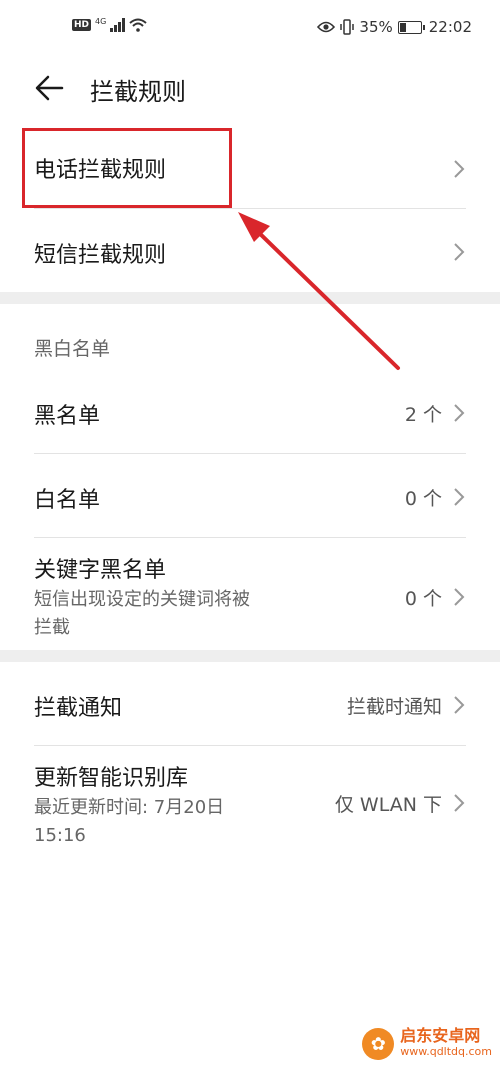  Describe the element at coordinates (250, 411) in the screenshot. I see `blacklist-item: 黑名单 2 个` at that location.